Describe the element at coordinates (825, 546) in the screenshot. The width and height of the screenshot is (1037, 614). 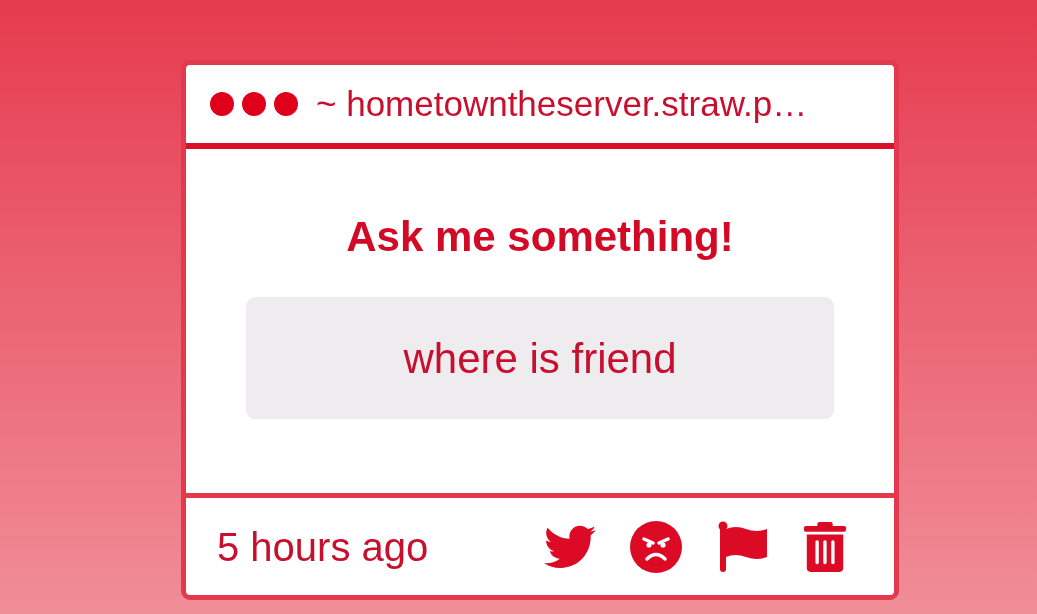
I see `trash-icon` at that location.